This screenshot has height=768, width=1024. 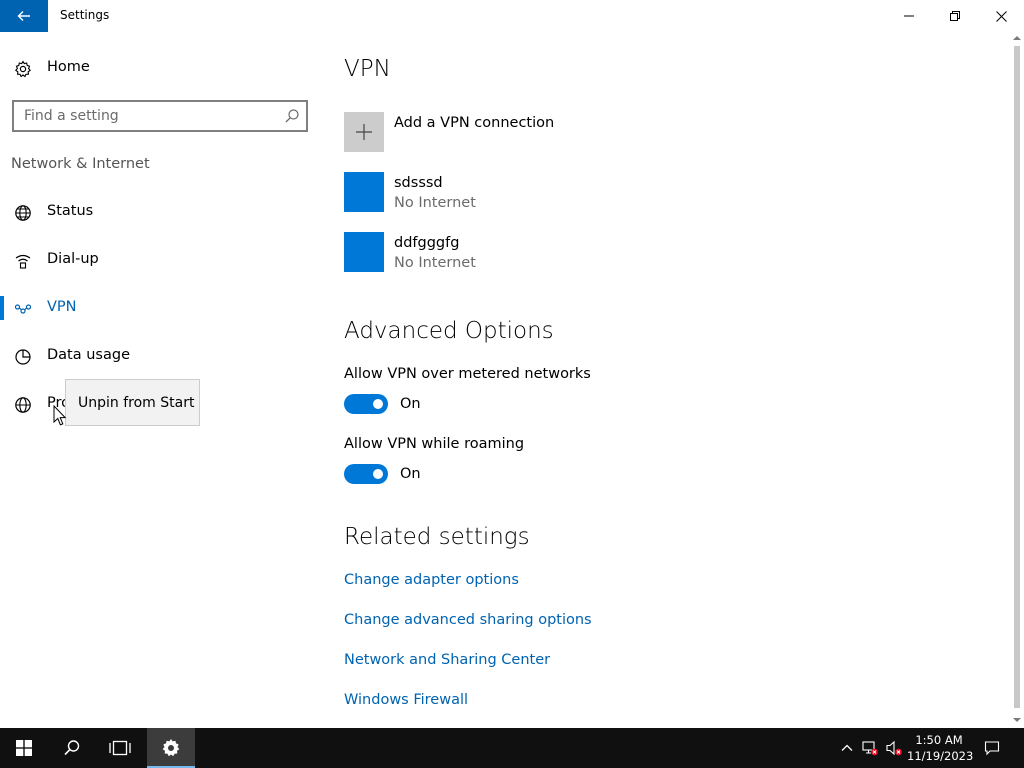 I want to click on scroll-up-arrow-icon, so click(x=1017, y=38).